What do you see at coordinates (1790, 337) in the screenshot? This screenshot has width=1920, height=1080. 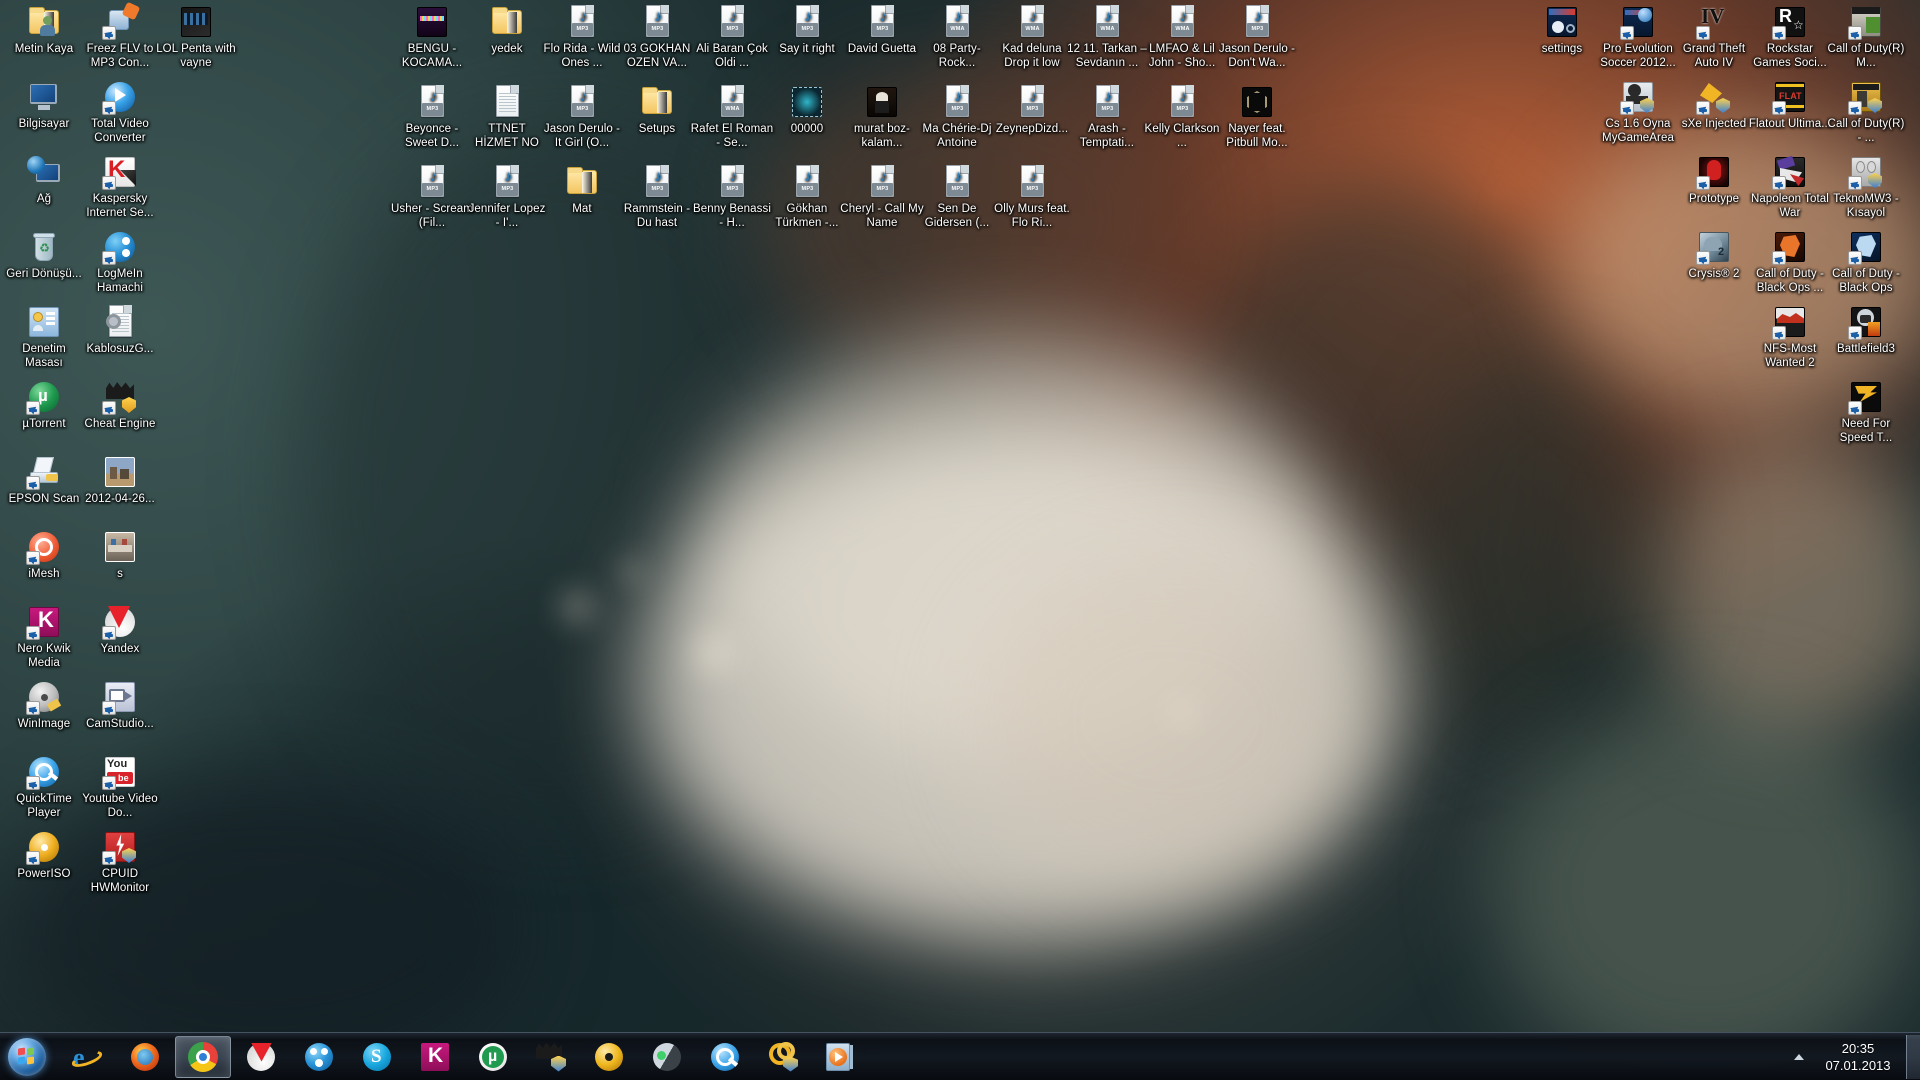 I see `desktop-icon-nfs-mw2: NFS-Most Wanted 2` at bounding box center [1790, 337].